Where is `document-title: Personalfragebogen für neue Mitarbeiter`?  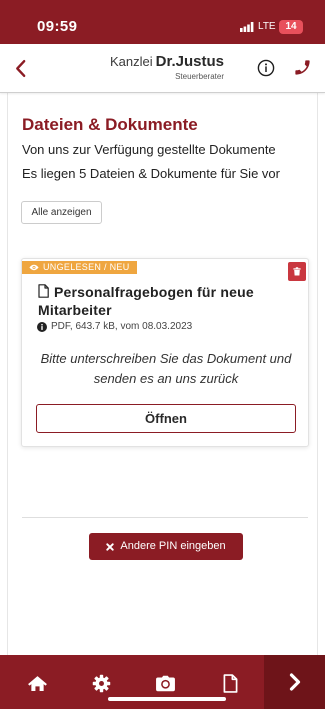
document-title: Personalfragebogen für neue Mitarbeiter is located at coordinates (167, 301).